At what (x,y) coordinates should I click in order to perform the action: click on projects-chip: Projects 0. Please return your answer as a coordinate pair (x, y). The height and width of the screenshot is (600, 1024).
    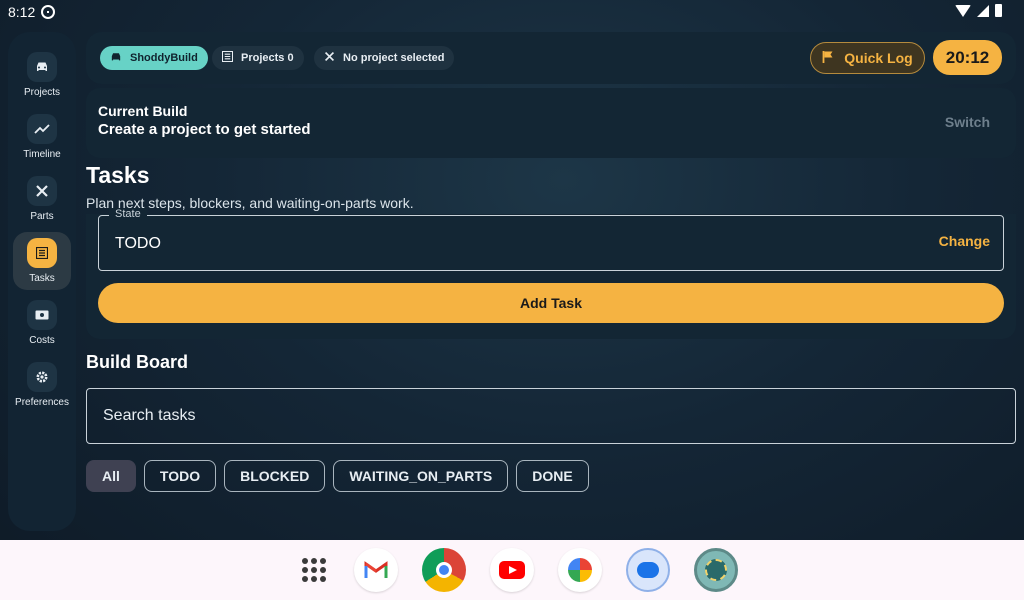
    Looking at the image, I should click on (258, 58).